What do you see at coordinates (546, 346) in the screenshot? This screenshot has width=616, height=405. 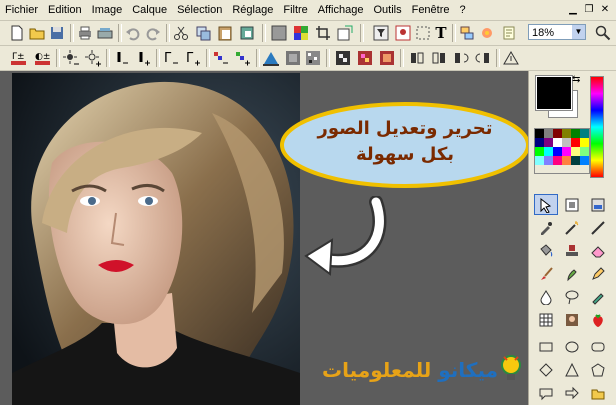 I see `rectangle-icon` at bounding box center [546, 346].